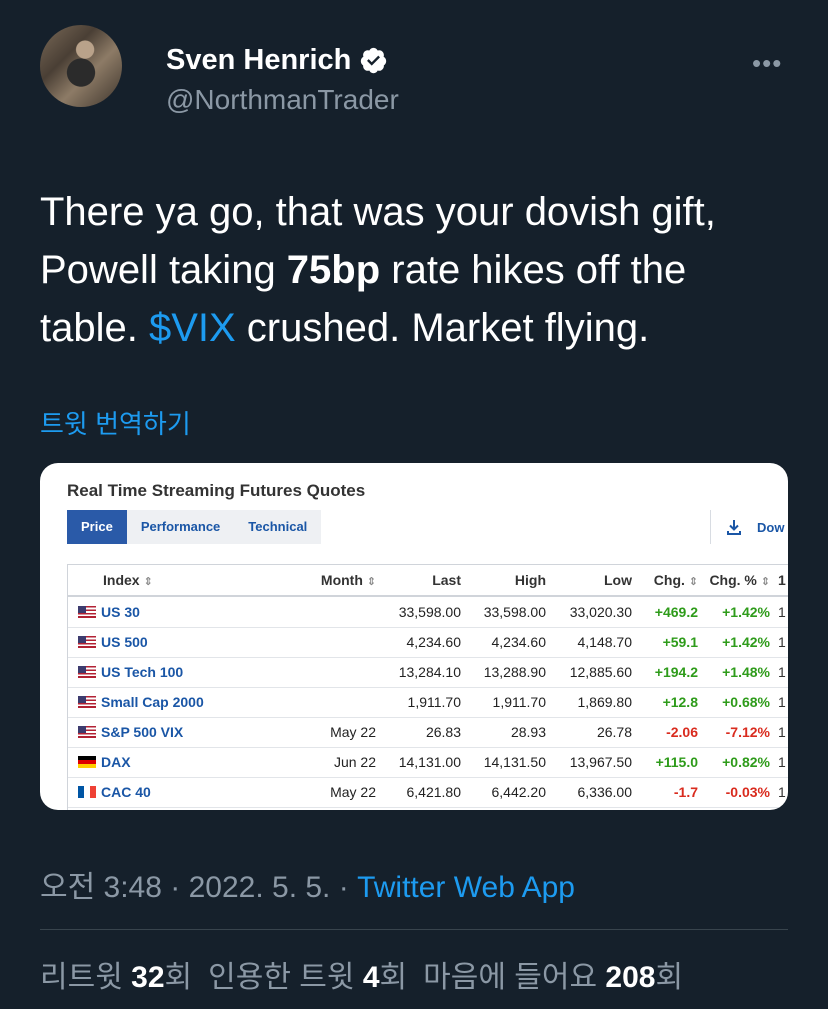 The width and height of the screenshot is (828, 1009). Describe the element at coordinates (528, 732) in the screenshot. I see `row-high: 28.93` at that location.